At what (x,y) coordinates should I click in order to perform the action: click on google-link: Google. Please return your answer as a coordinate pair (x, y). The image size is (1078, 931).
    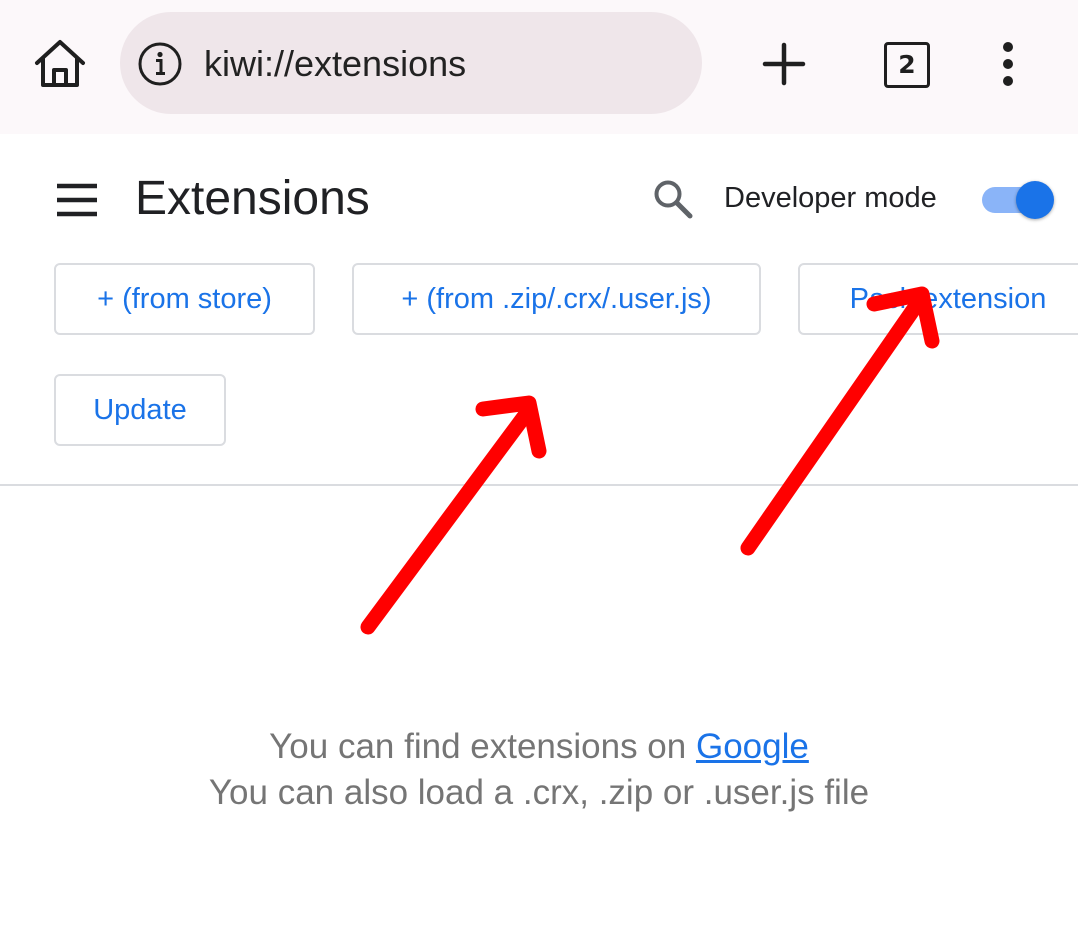
    Looking at the image, I should click on (752, 746).